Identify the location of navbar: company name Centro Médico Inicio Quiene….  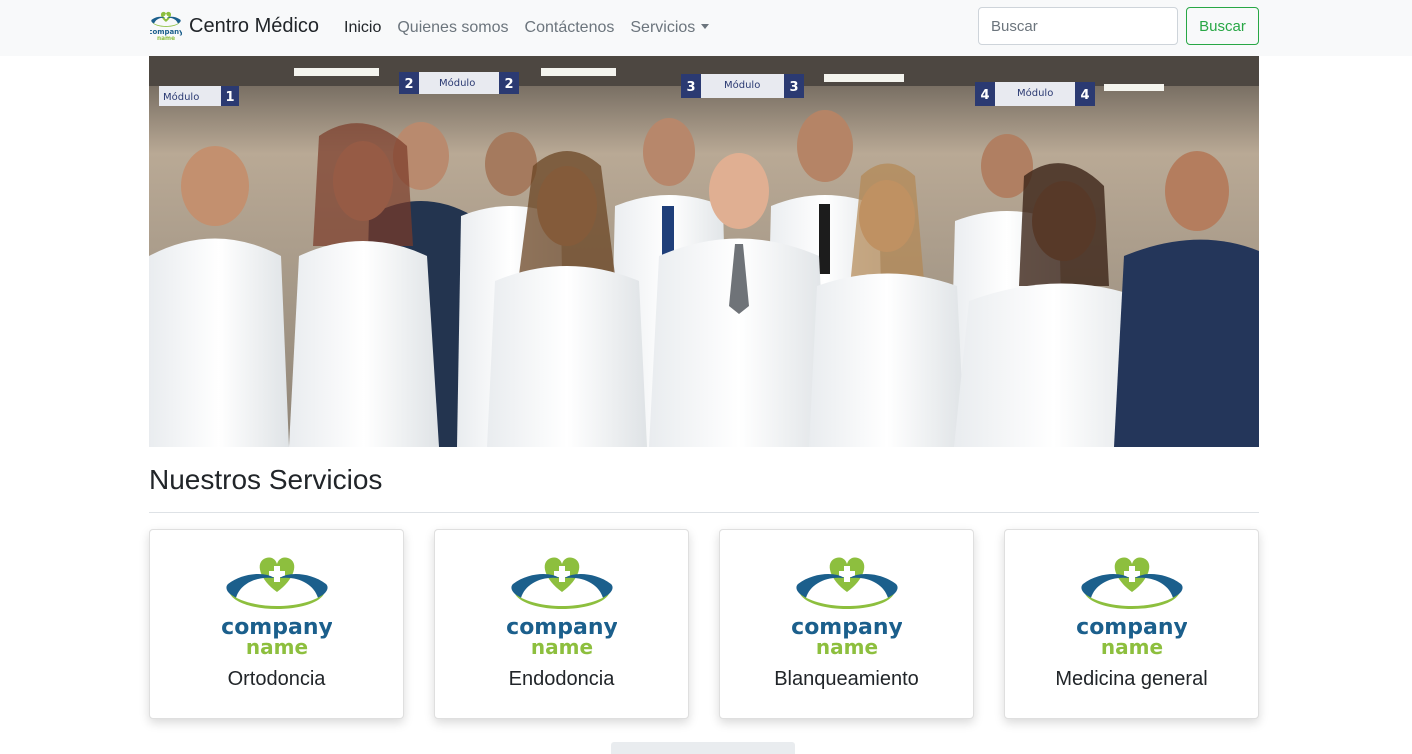
(706, 28).